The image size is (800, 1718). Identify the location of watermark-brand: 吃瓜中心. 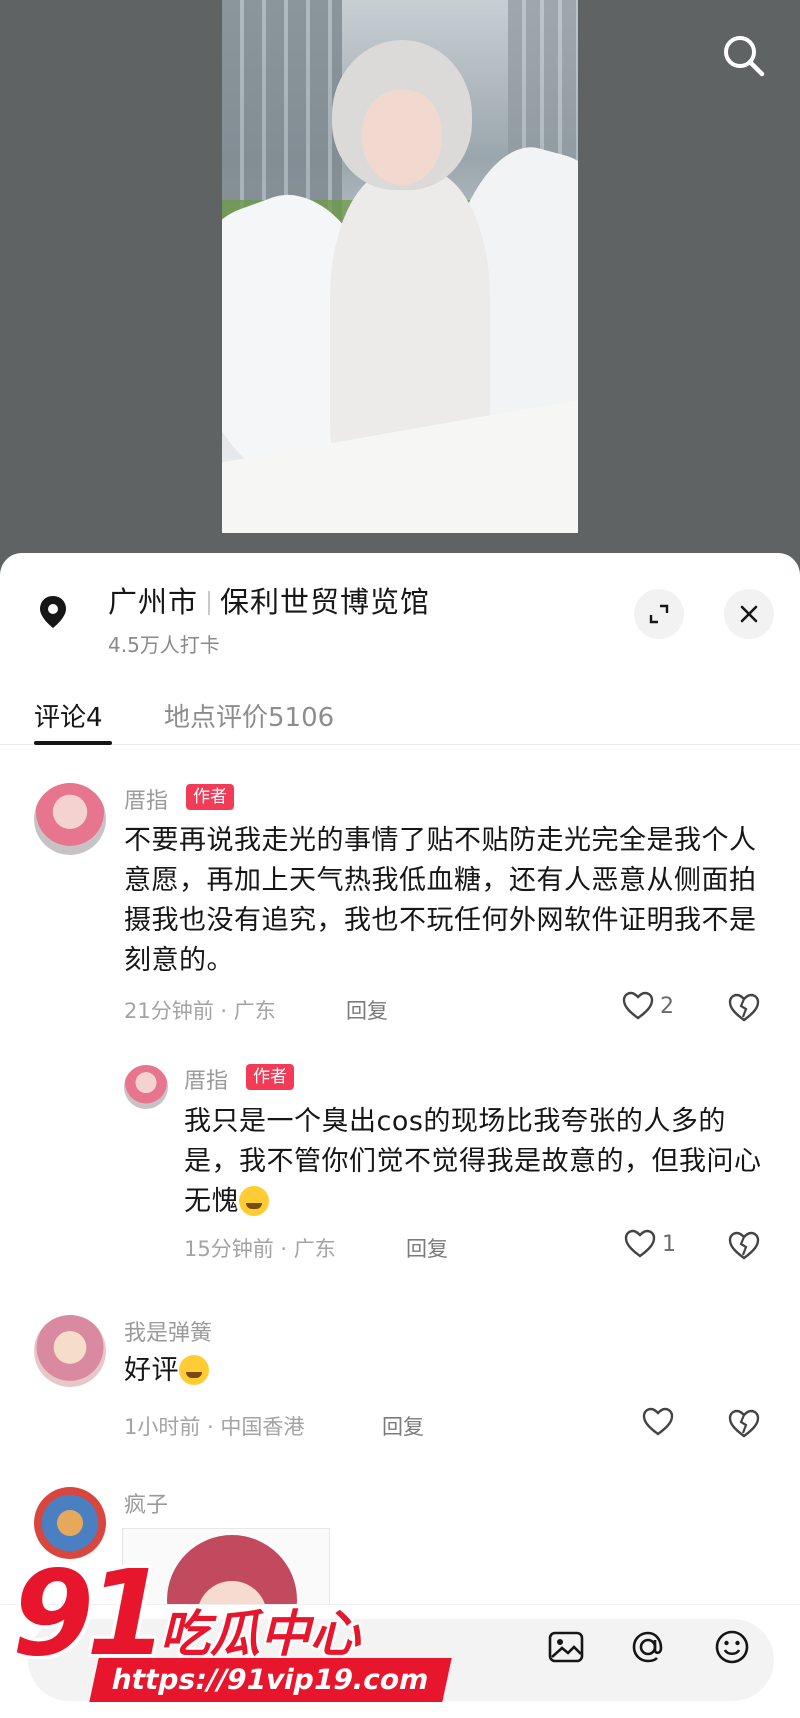
(260, 1634).